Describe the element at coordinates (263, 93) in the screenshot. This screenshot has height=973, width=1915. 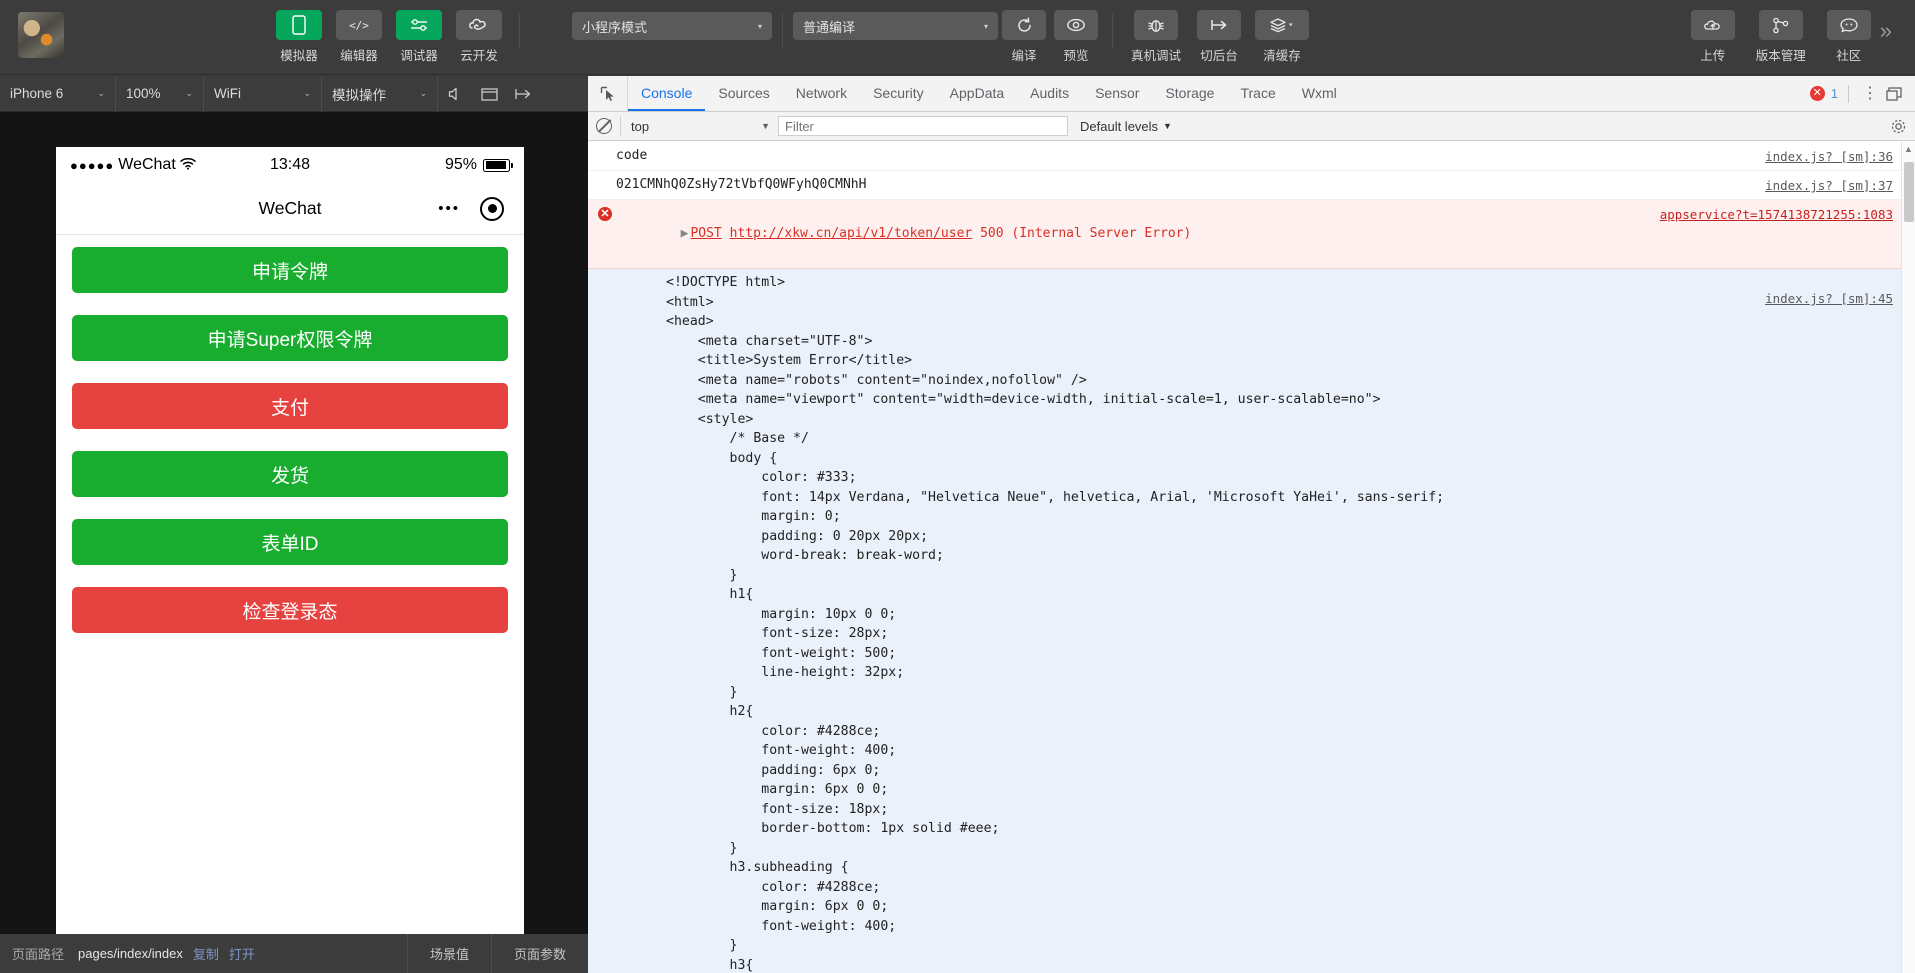
I see `network-select: WiFi ⌄` at that location.